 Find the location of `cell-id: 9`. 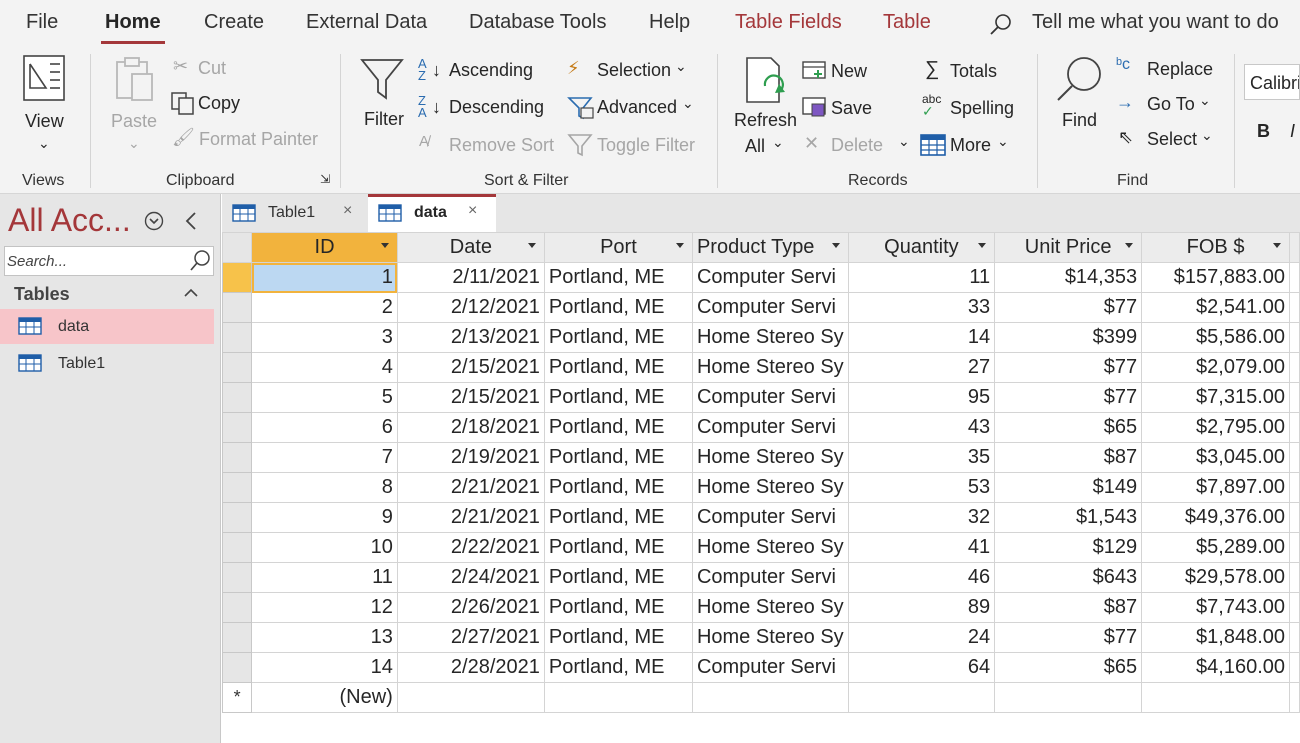

cell-id: 9 is located at coordinates (324, 517).